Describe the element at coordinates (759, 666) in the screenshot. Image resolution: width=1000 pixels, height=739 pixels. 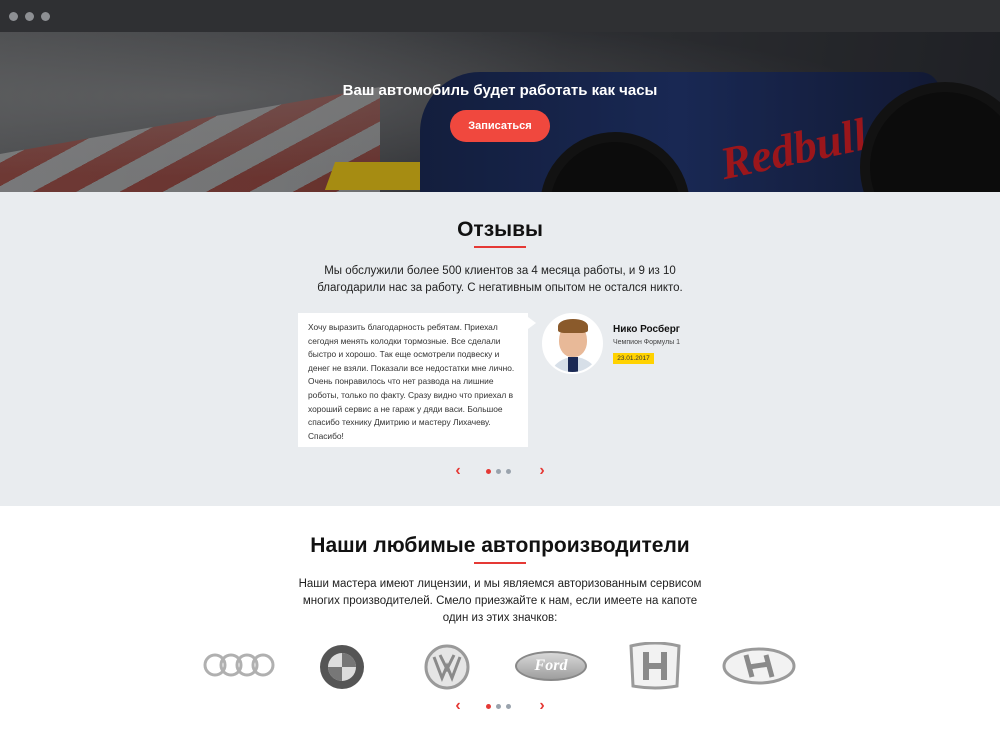
I see `hyundai-logo-icon` at that location.